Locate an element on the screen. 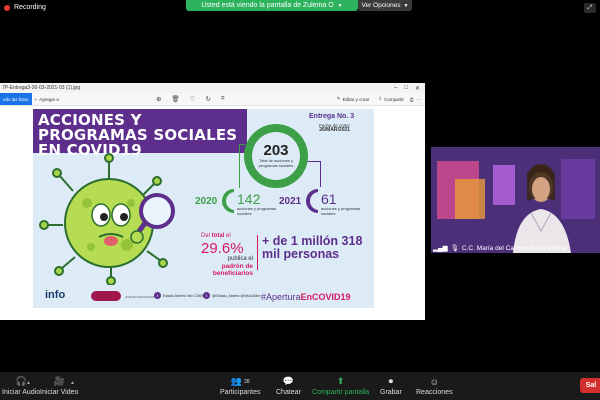 Image resolution: width=600 pixels, height=400 pixels. edit-create-button: ✎ Editar y crear is located at coordinates (353, 99).